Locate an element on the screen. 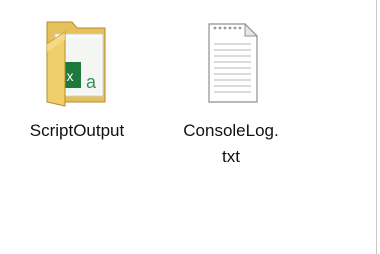 Image resolution: width=380 pixels, height=254 pixels. a-badge-letter: a is located at coordinates (91, 82).